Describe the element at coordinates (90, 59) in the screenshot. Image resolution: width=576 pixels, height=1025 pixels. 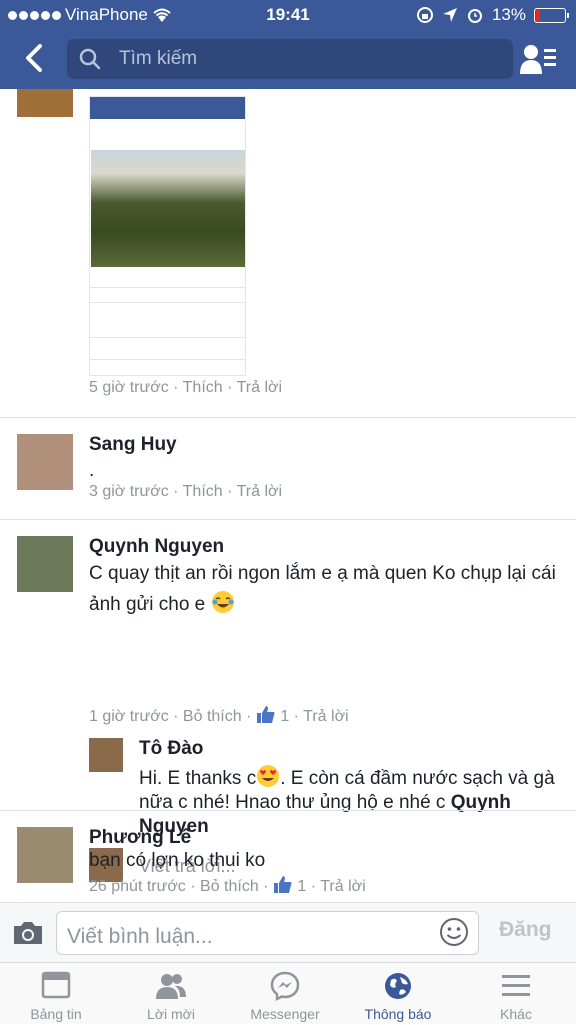
I see `search-icon` at that location.